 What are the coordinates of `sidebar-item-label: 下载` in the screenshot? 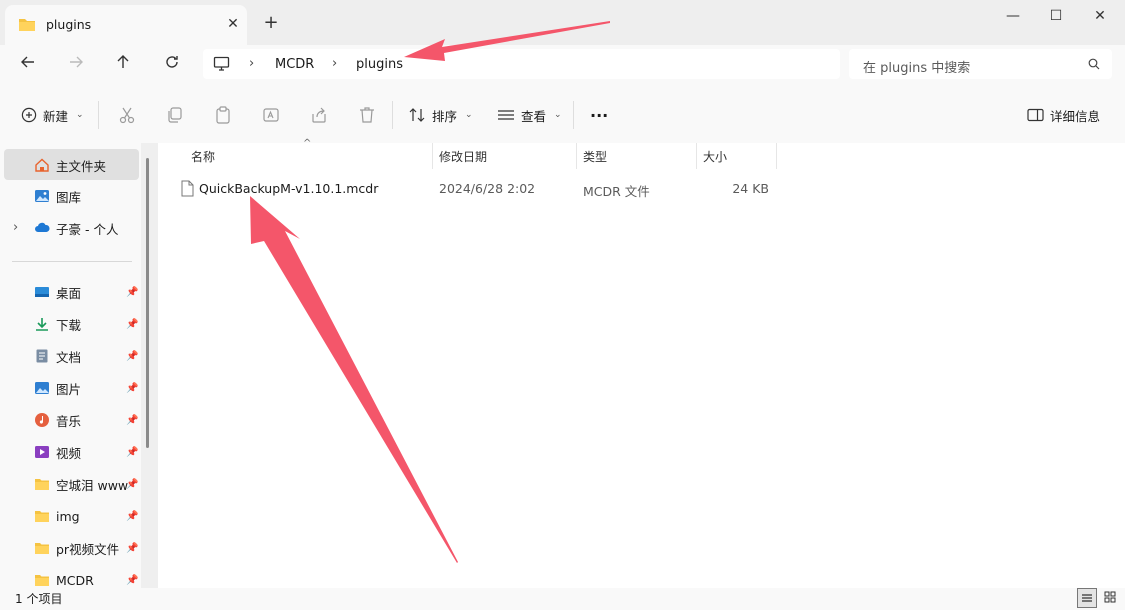 It's located at (69, 325).